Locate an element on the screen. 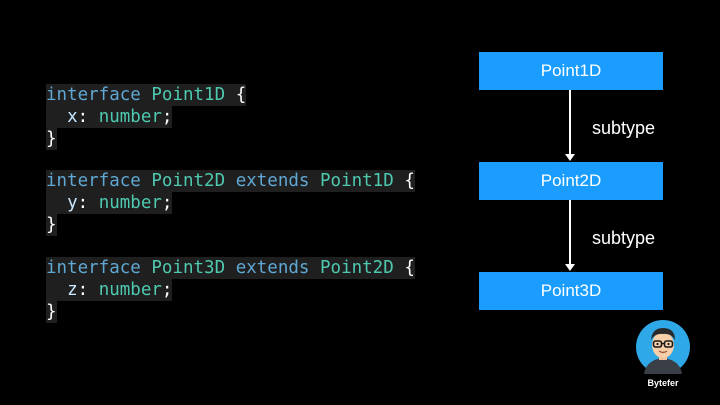  avatar-icon is located at coordinates (663, 347).